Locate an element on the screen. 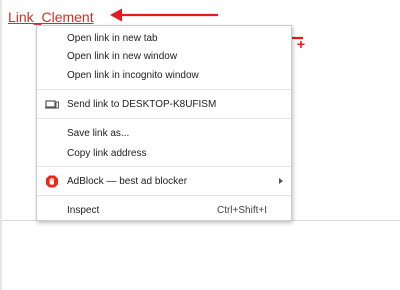 This screenshot has width=400, height=290. menu-item-label: Open link in new window is located at coordinates (122, 56).